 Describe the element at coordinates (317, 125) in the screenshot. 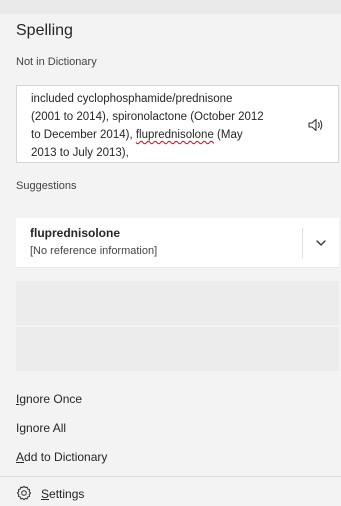

I see `speaker-icon` at that location.